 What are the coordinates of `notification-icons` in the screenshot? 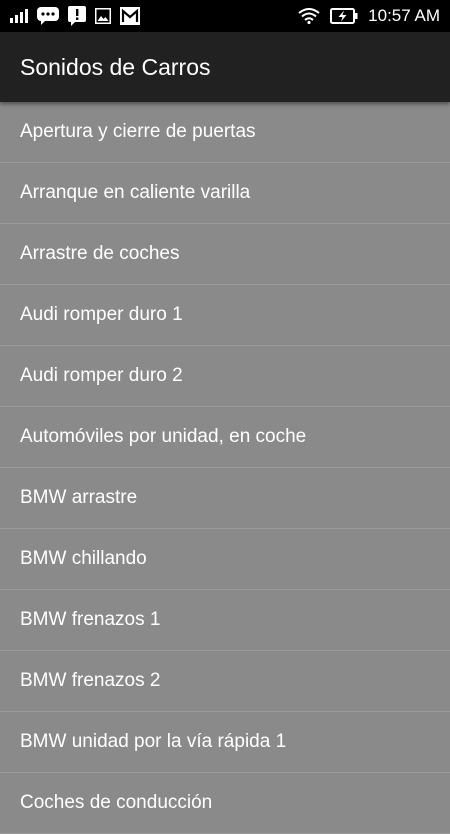 It's located at (75, 16).